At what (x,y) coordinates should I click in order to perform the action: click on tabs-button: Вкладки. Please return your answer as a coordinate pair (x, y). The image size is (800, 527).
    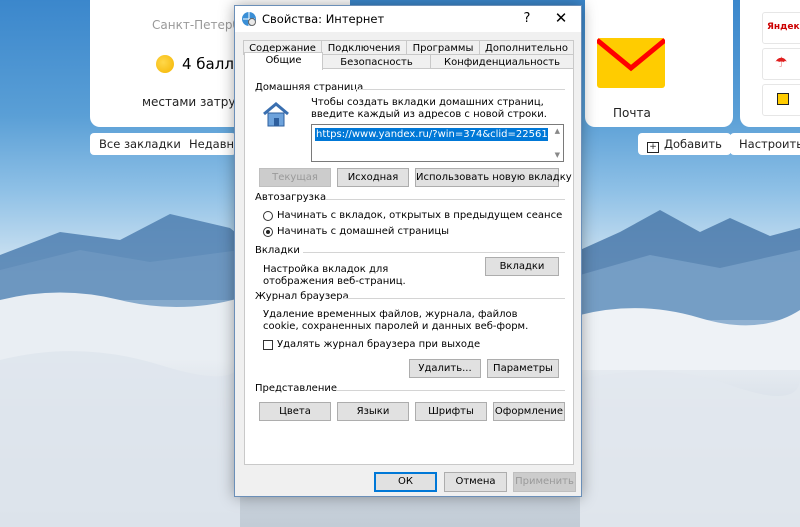
    Looking at the image, I should click on (522, 266).